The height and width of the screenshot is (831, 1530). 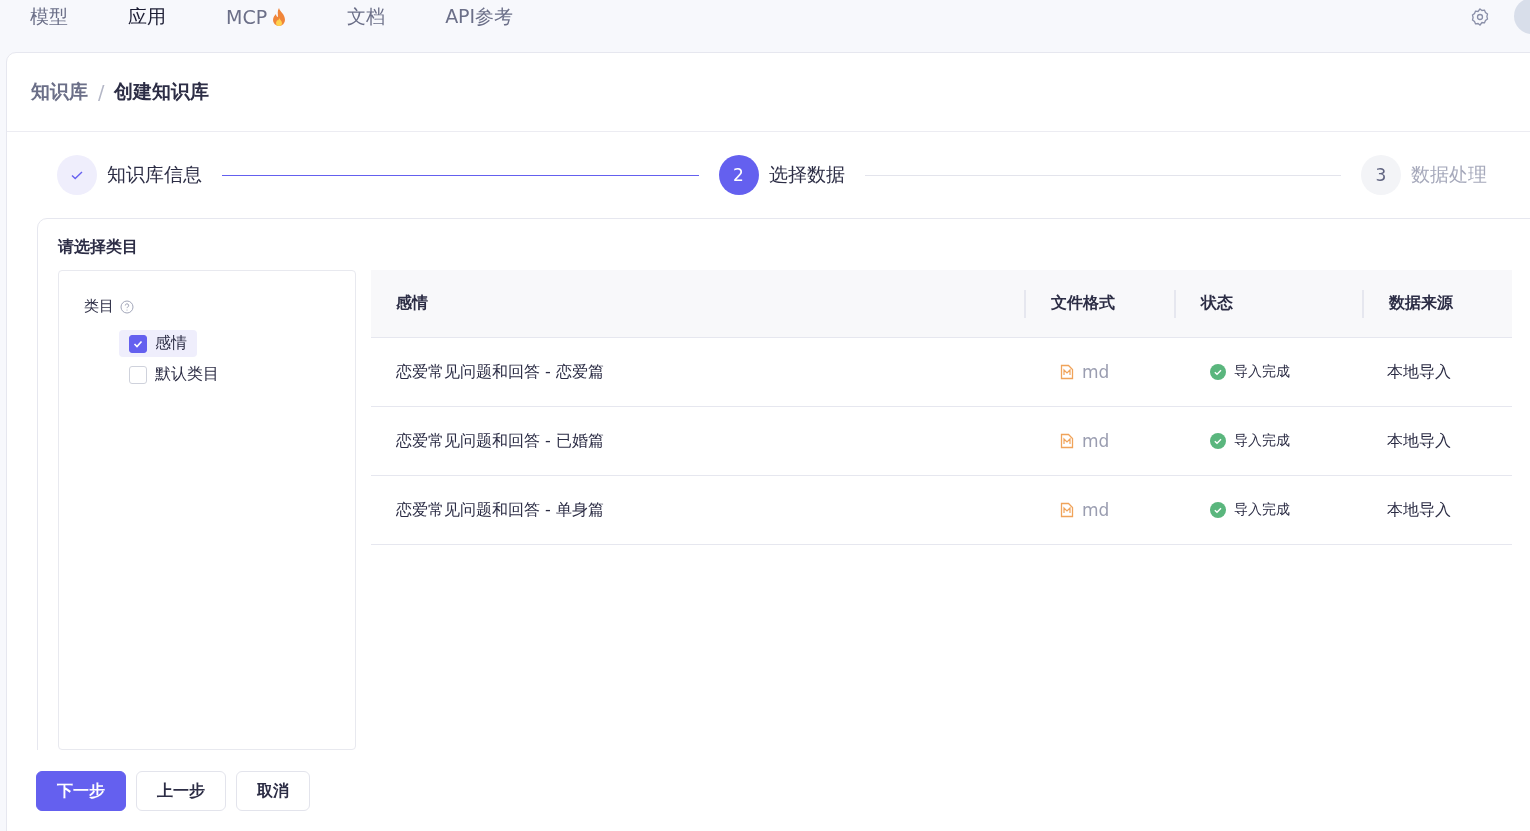 What do you see at coordinates (181, 791) in the screenshot?
I see `action-button: 上一步` at bounding box center [181, 791].